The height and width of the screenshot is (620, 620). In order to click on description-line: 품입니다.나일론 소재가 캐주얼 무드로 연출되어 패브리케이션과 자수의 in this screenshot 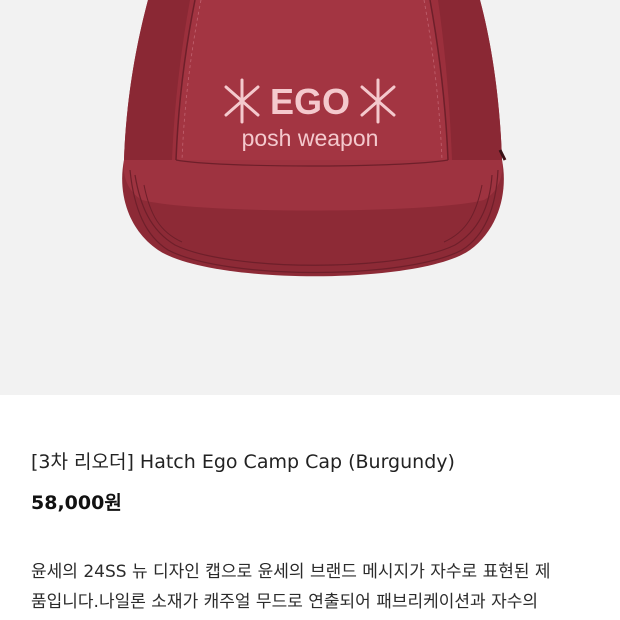, I will do `click(285, 602)`.